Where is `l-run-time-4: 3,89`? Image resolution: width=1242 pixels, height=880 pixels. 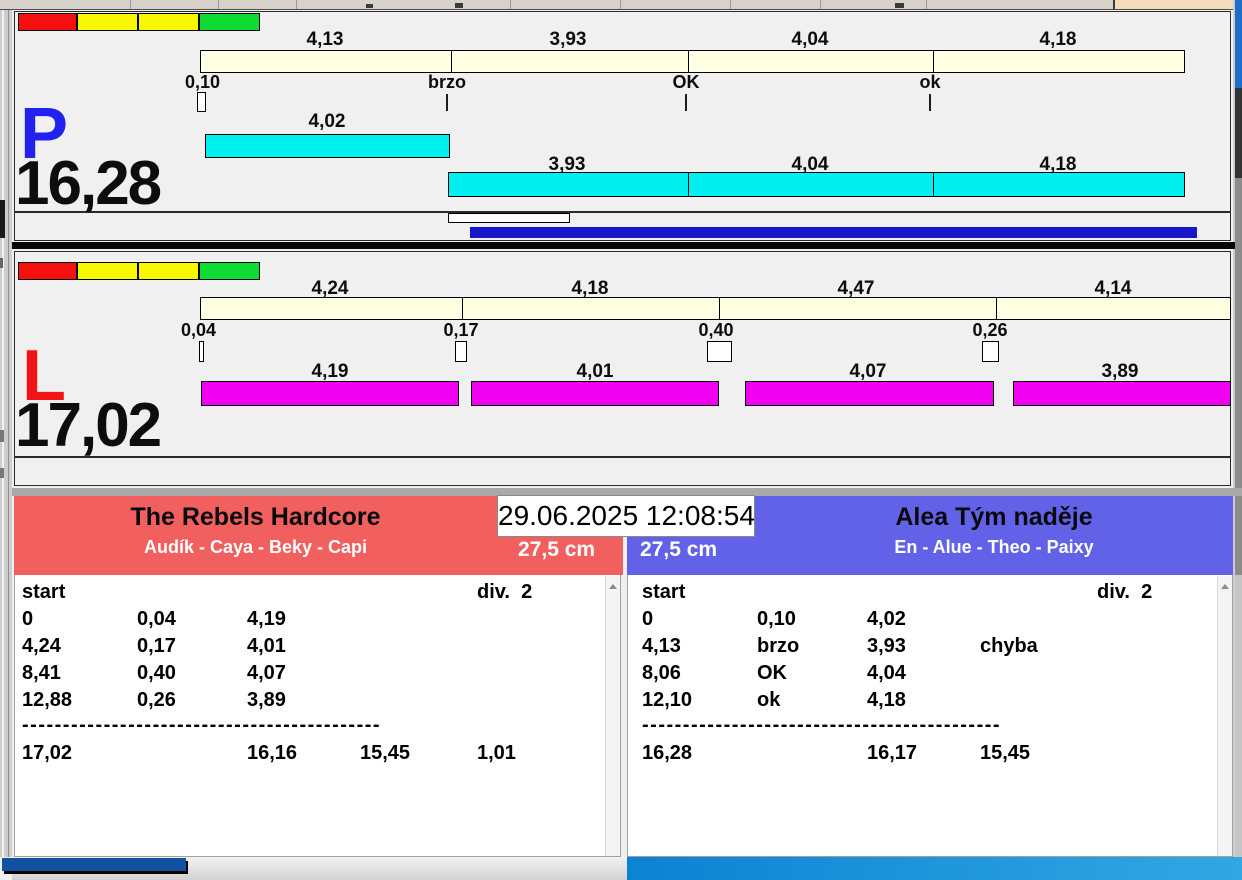 l-run-time-4: 3,89 is located at coordinates (1120, 371).